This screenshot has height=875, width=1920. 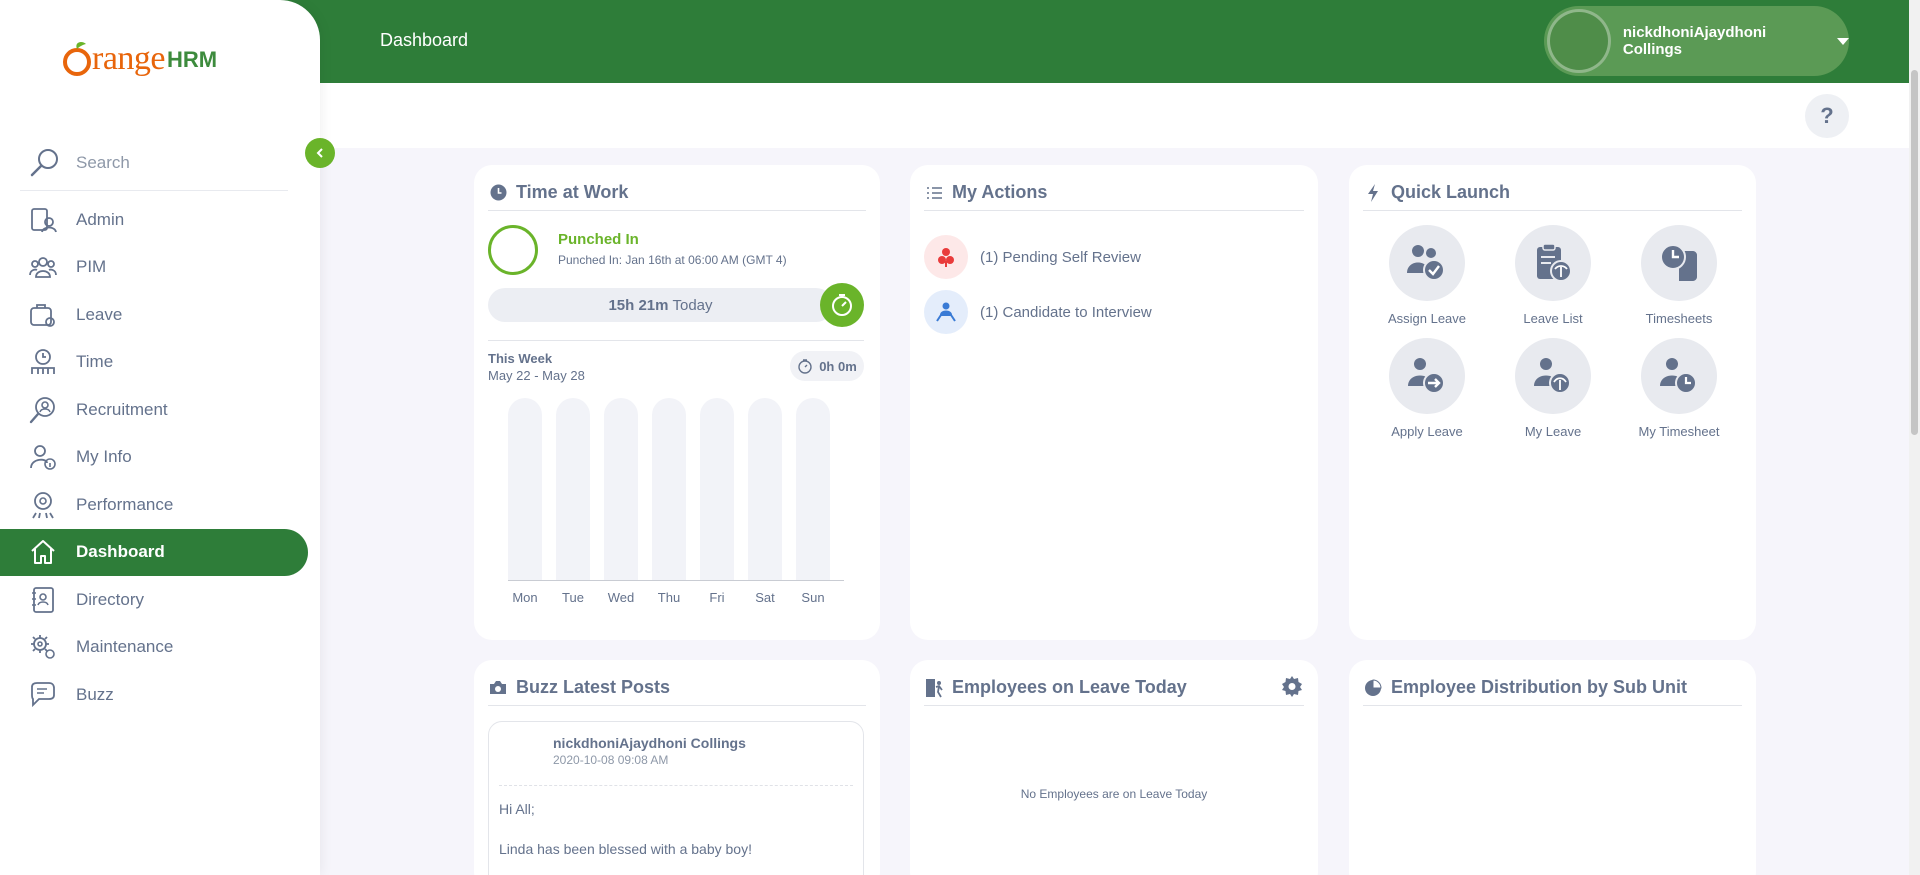 What do you see at coordinates (103, 163) in the screenshot?
I see `search-input: Search` at bounding box center [103, 163].